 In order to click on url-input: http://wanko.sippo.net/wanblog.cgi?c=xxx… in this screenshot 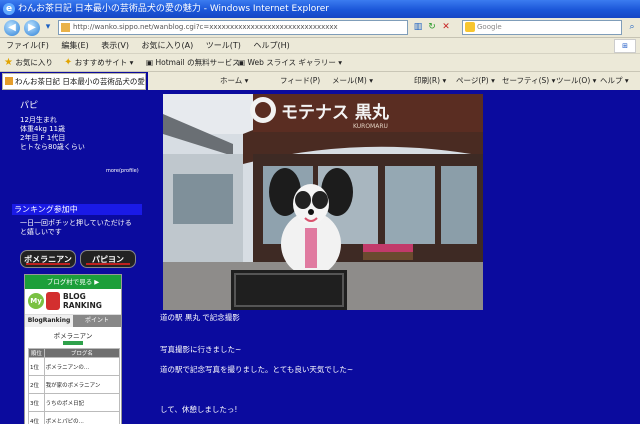, I will do `click(233, 27)`.